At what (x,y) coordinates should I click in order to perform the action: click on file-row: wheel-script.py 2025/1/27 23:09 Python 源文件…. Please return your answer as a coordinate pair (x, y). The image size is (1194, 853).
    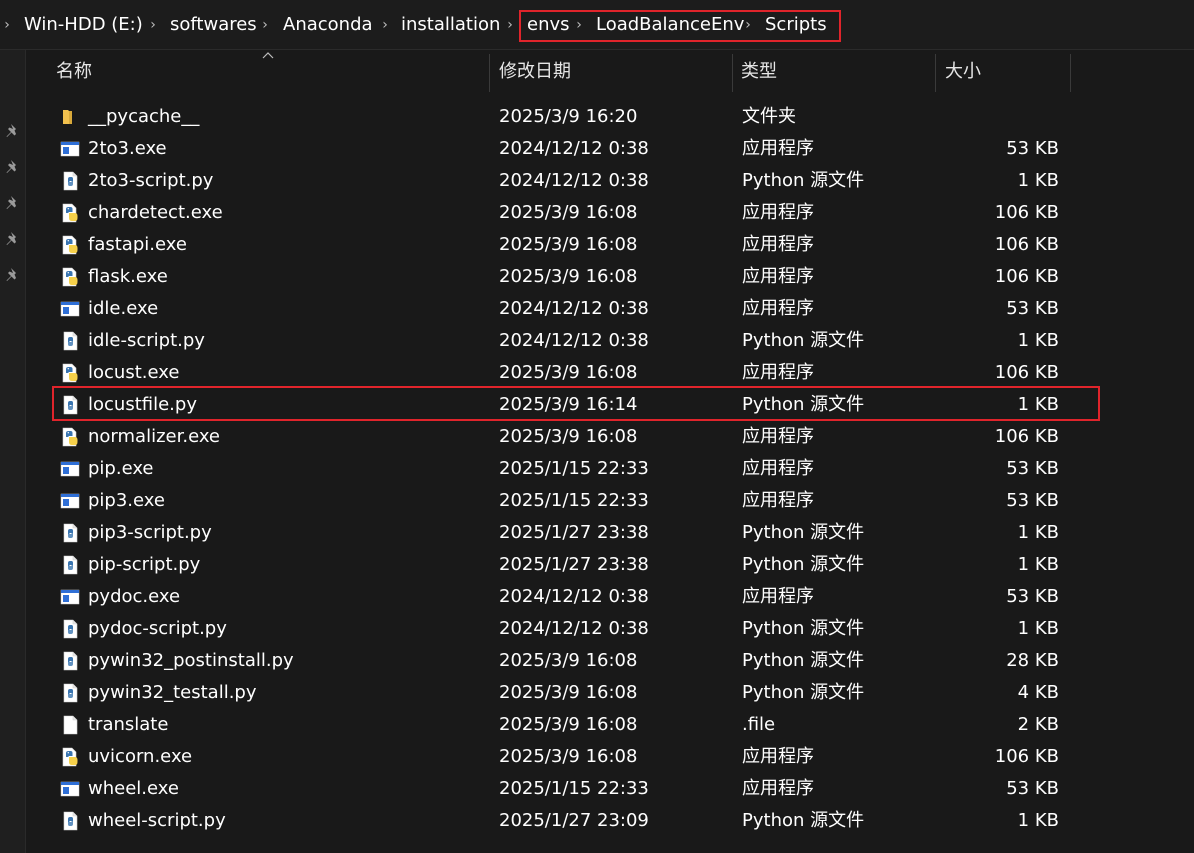
    Looking at the image, I should click on (610, 821).